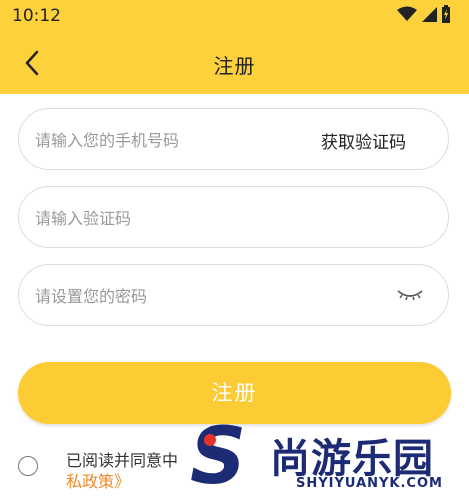 This screenshot has width=469, height=502. I want to click on code-field, so click(233, 217).